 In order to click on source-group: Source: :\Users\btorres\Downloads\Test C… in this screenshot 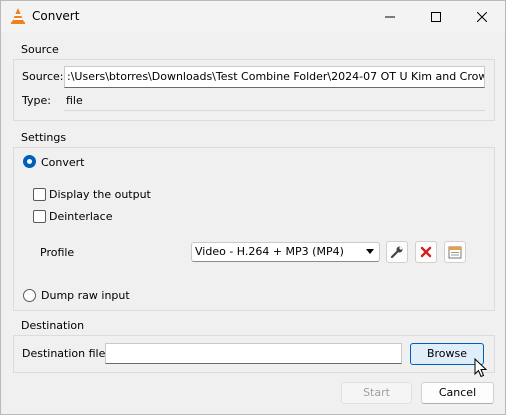, I will do `click(254, 90)`.